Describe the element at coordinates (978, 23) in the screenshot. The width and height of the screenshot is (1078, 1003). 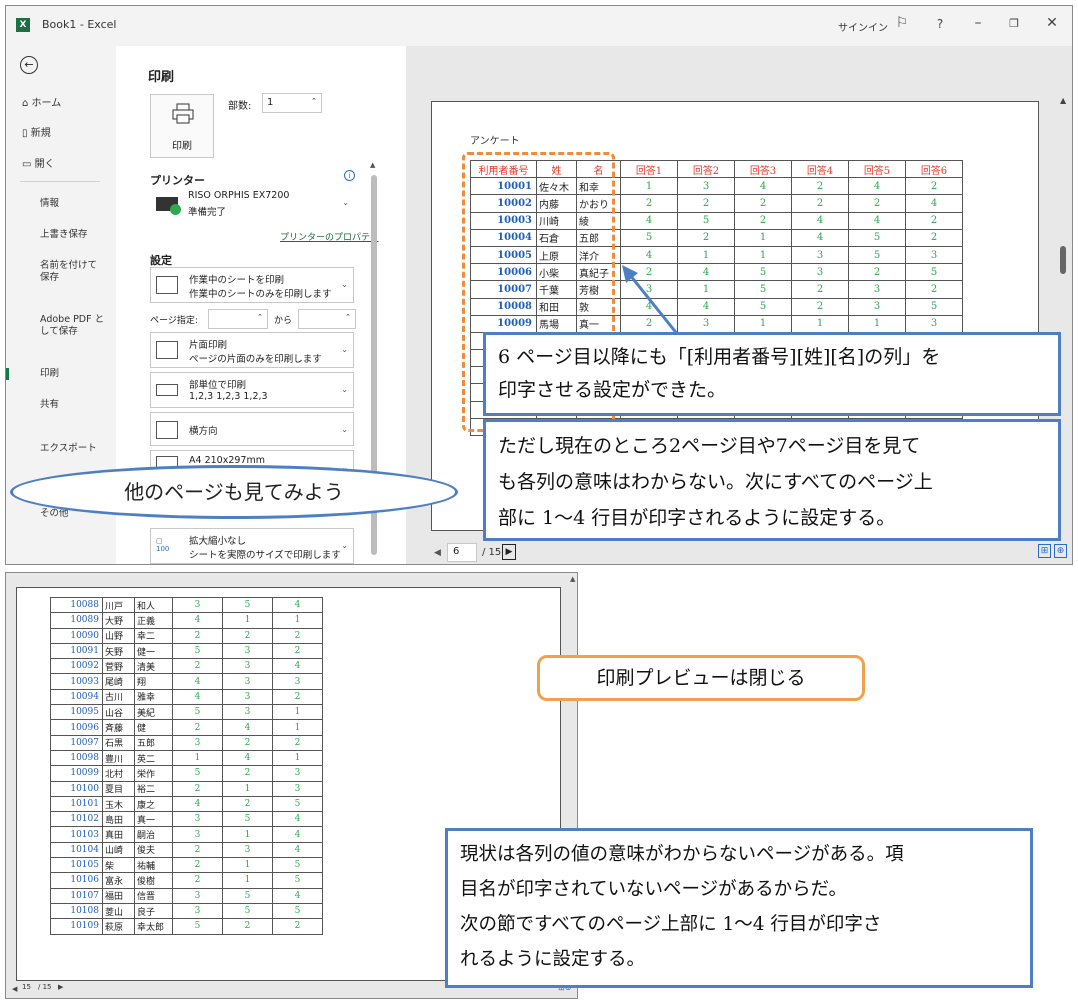
I see `minimize-icon: –` at that location.